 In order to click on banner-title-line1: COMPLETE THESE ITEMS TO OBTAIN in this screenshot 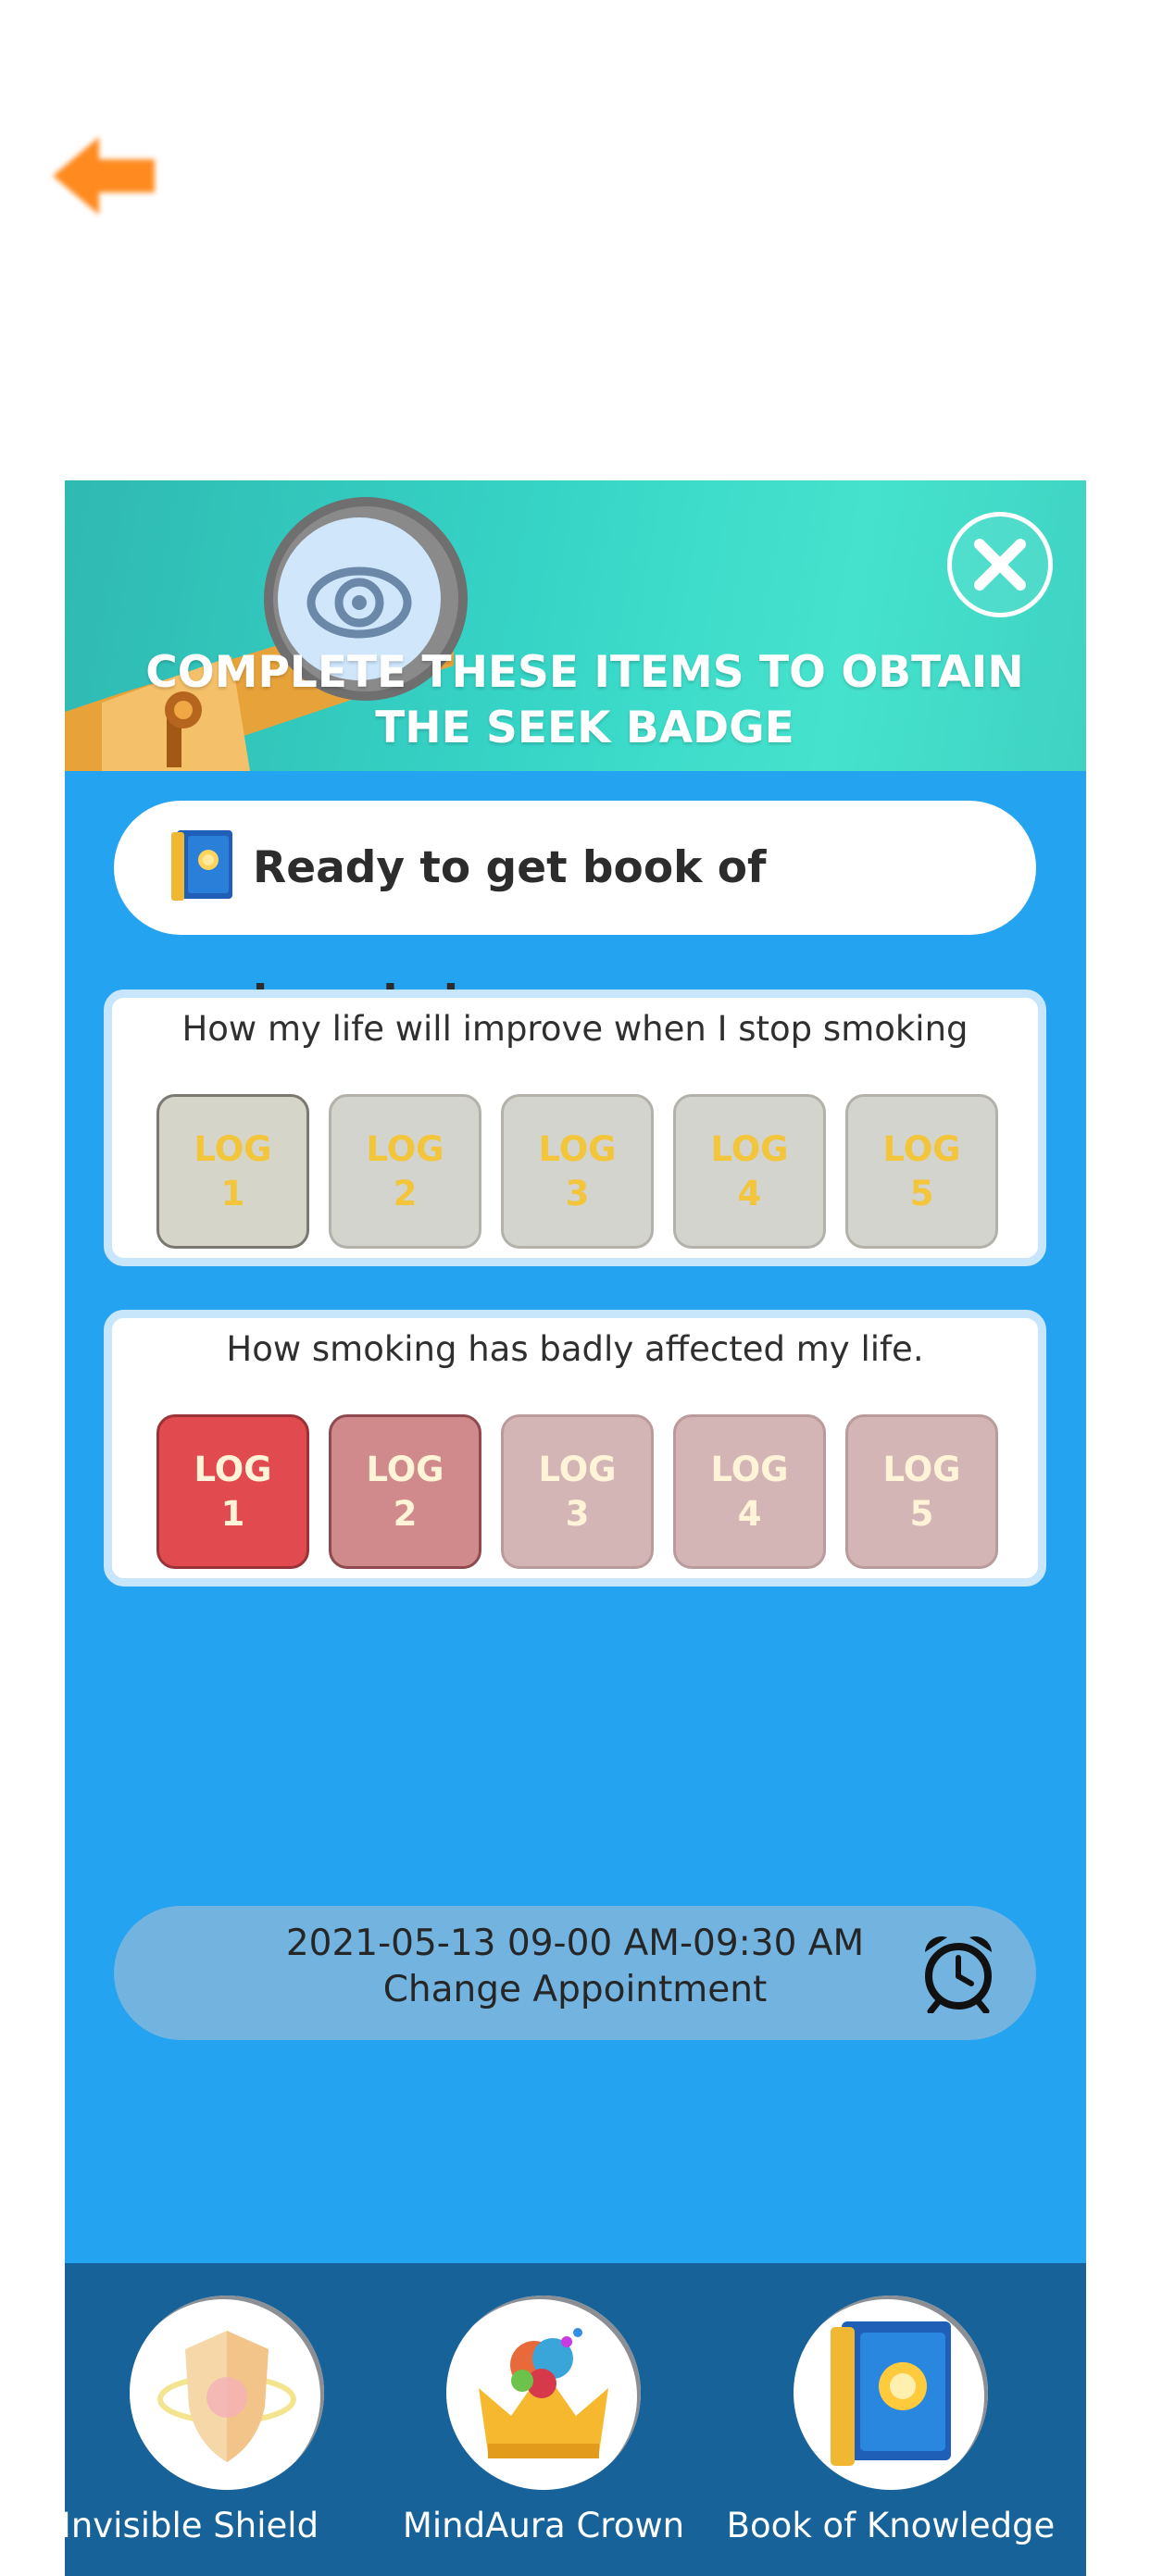, I will do `click(584, 672)`.